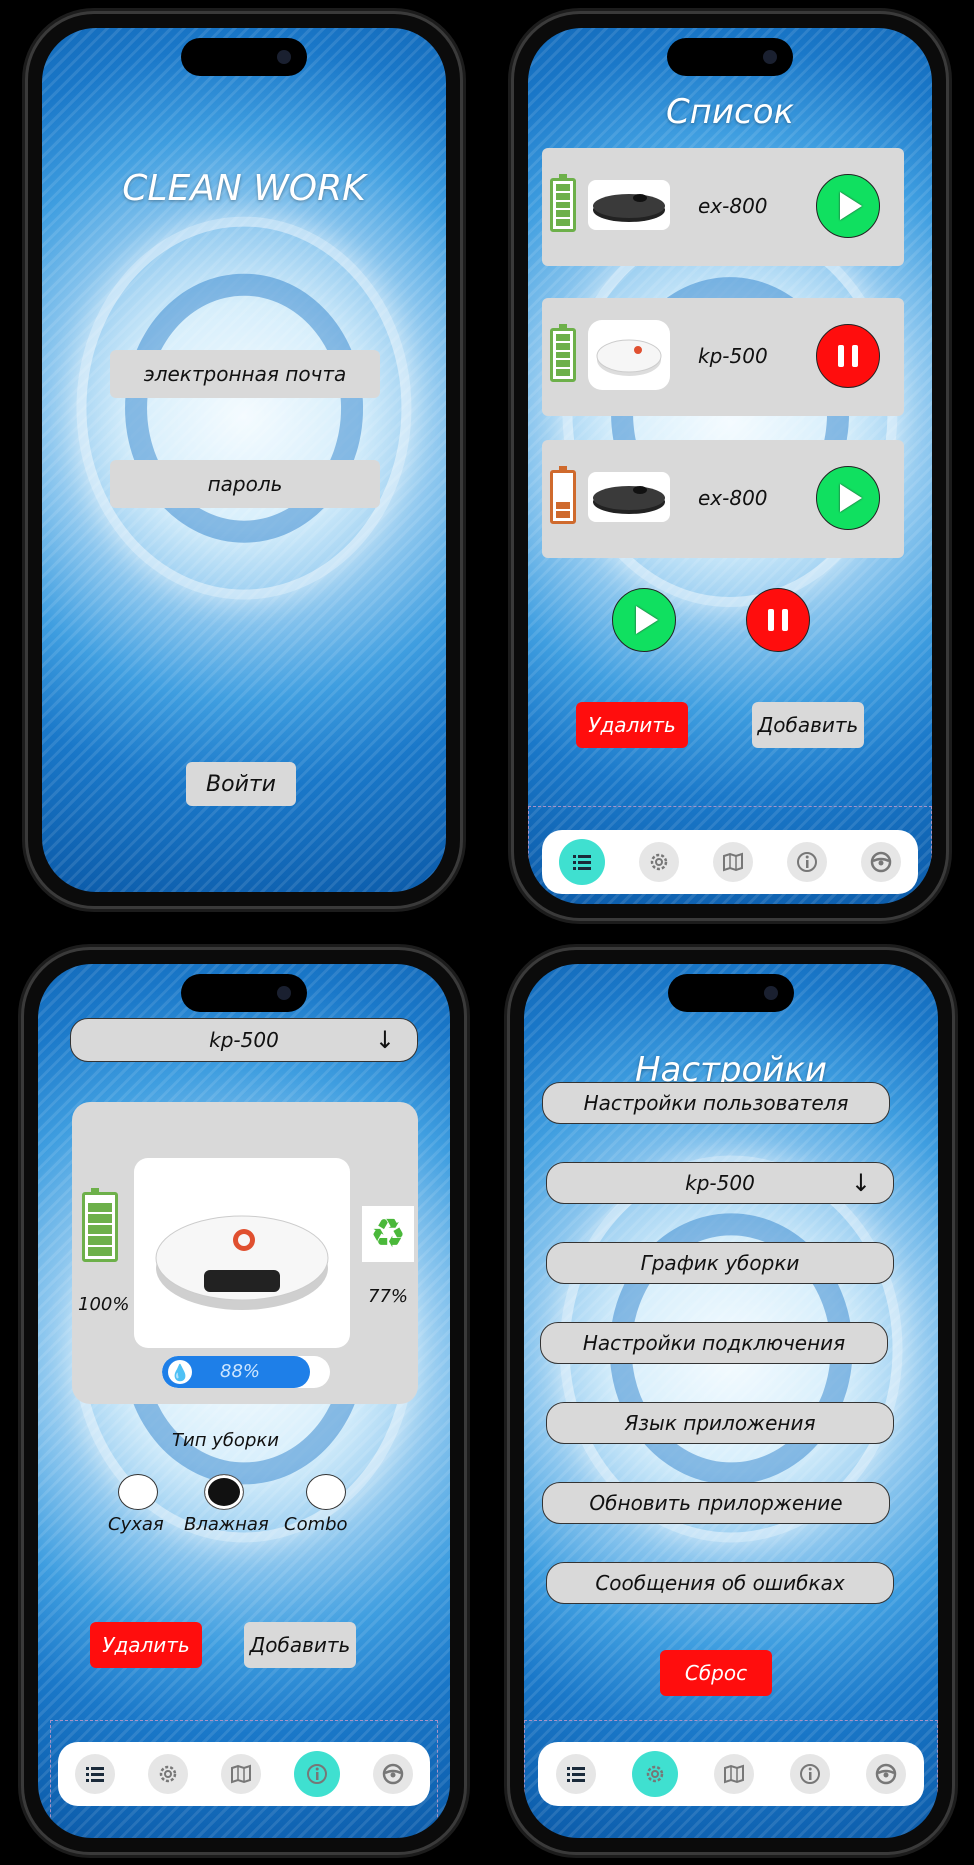 The height and width of the screenshot is (1865, 974). What do you see at coordinates (136, 1524) in the screenshot?
I see `mode-dry-label: Сухая` at bounding box center [136, 1524].